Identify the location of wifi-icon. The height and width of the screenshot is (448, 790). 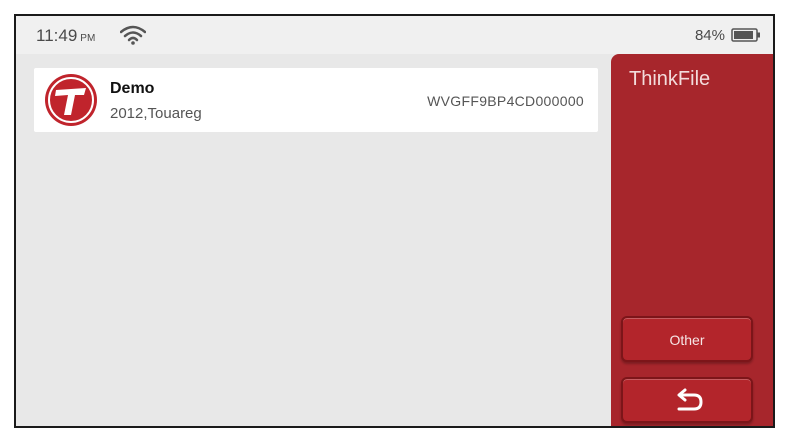
(133, 35).